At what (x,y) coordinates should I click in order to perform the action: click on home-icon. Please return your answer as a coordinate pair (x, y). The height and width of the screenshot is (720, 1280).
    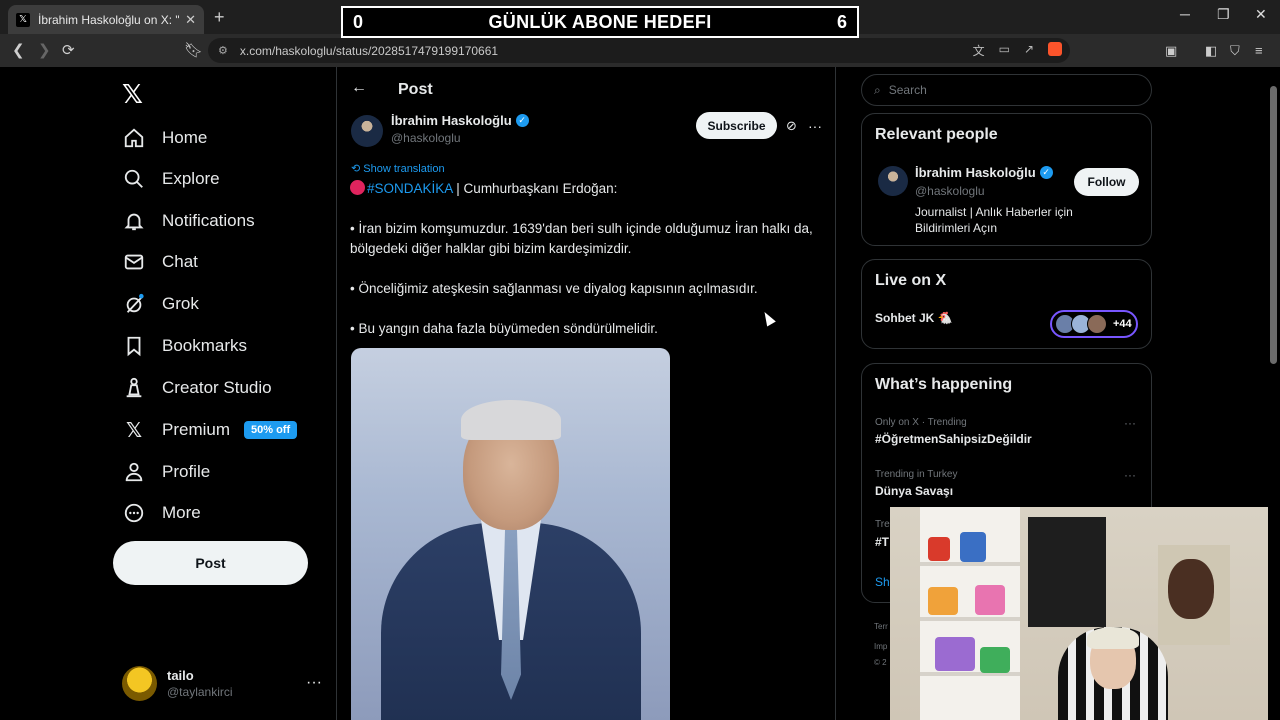
    Looking at the image, I should click on (134, 138).